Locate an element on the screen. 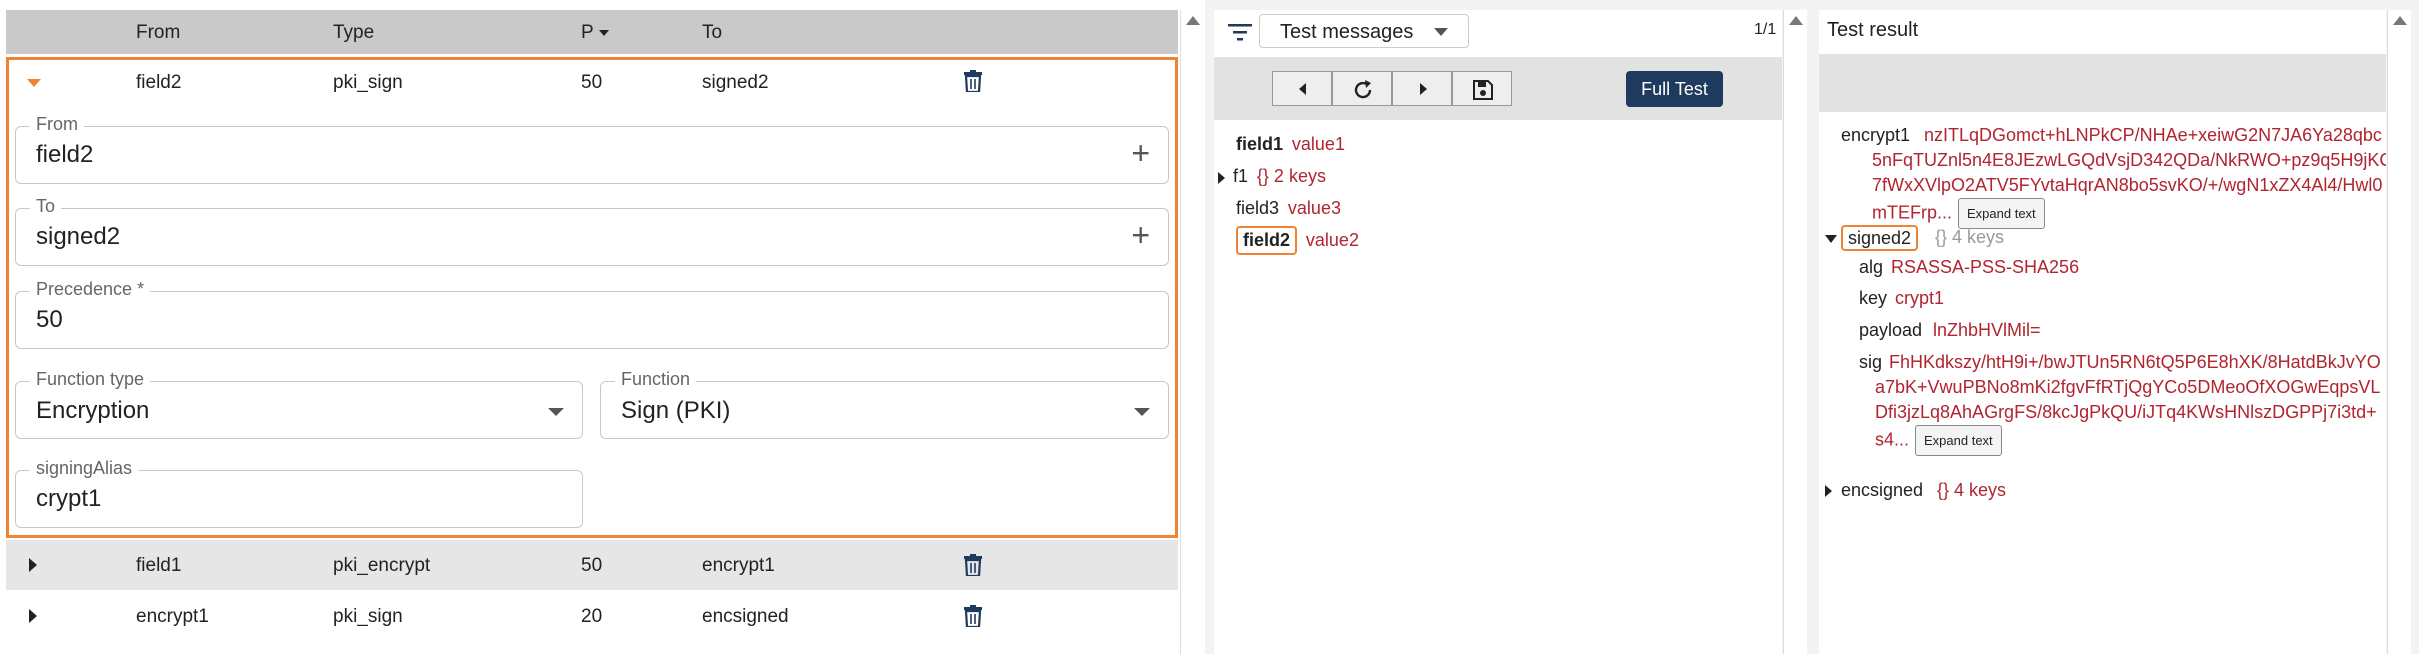 The image size is (2419, 654). function-select: Function Sign (PKI) is located at coordinates (884, 404).